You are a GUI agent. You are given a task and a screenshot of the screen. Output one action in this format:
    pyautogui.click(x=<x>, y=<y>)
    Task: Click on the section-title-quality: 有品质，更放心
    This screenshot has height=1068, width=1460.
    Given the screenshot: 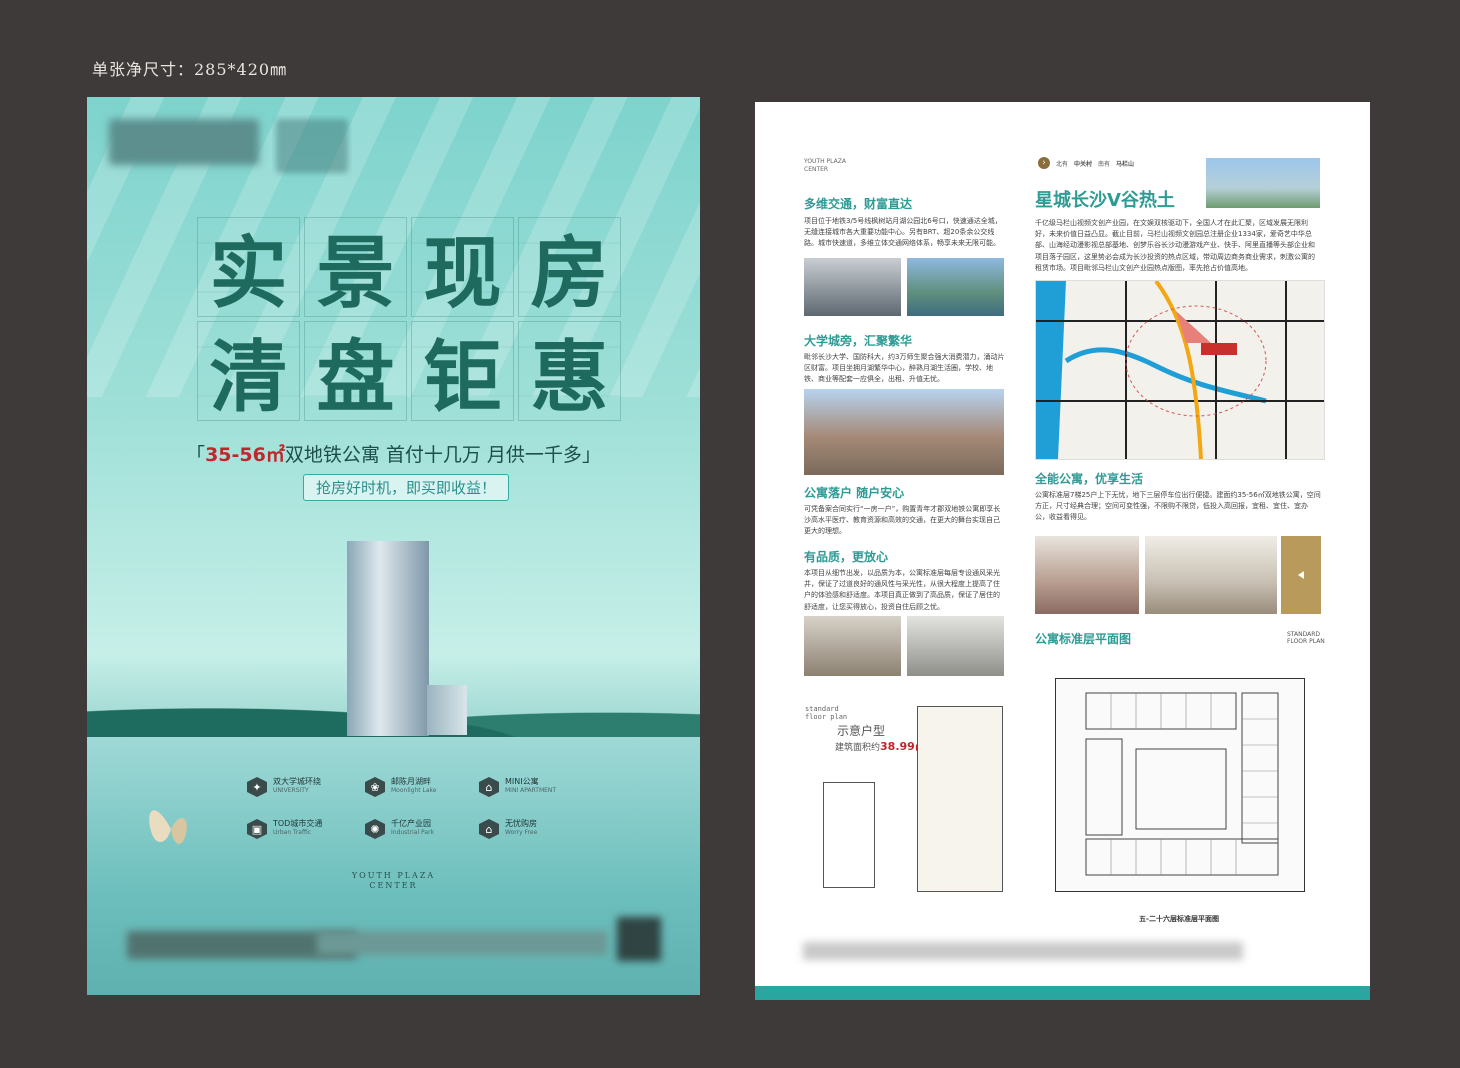 What is the action you would take?
    pyautogui.click(x=846, y=557)
    